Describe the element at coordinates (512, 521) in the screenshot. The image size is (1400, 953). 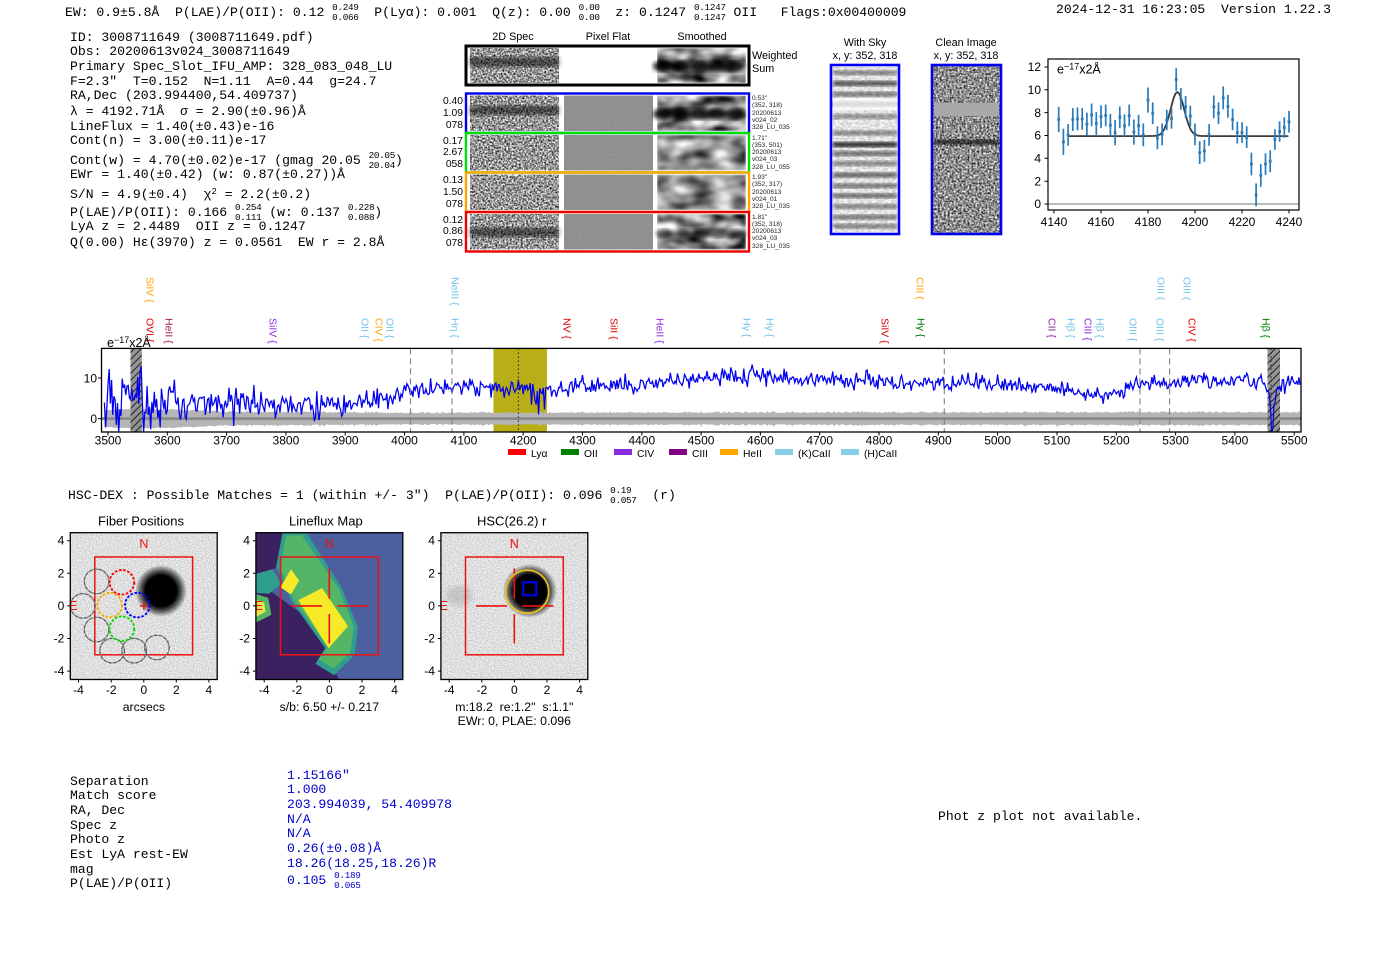
I see `svg-text: HSC(26.2) r` at that location.